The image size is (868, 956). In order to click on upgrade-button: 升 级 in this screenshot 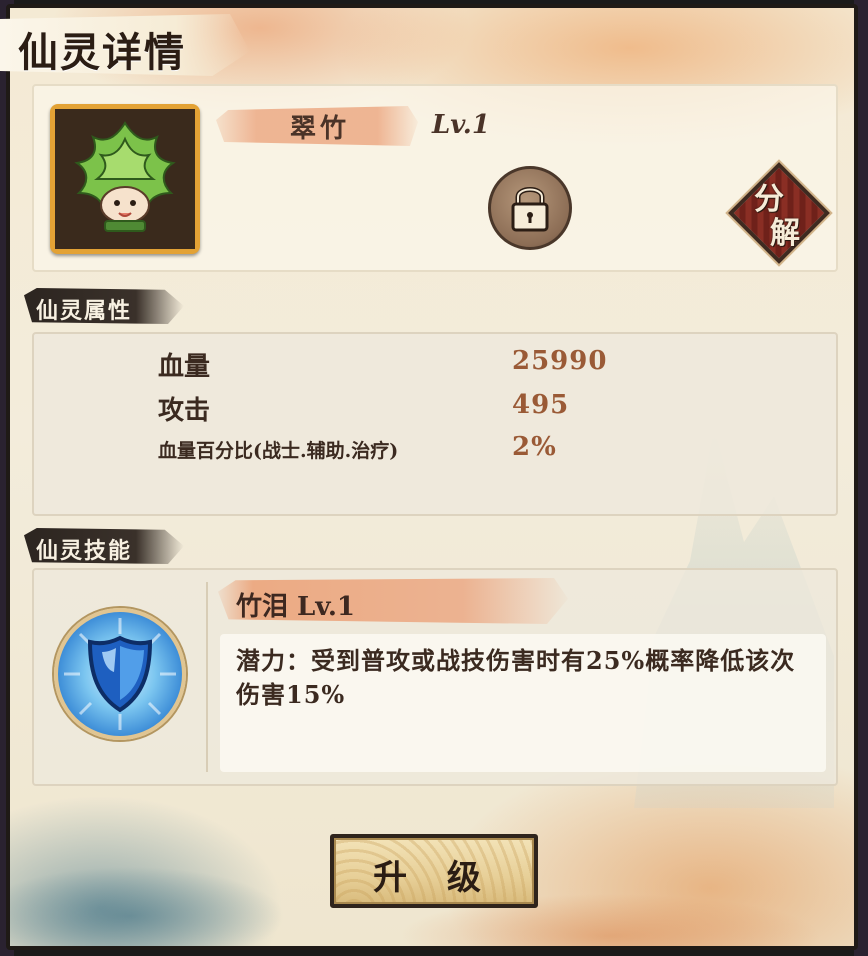, I will do `click(434, 871)`.